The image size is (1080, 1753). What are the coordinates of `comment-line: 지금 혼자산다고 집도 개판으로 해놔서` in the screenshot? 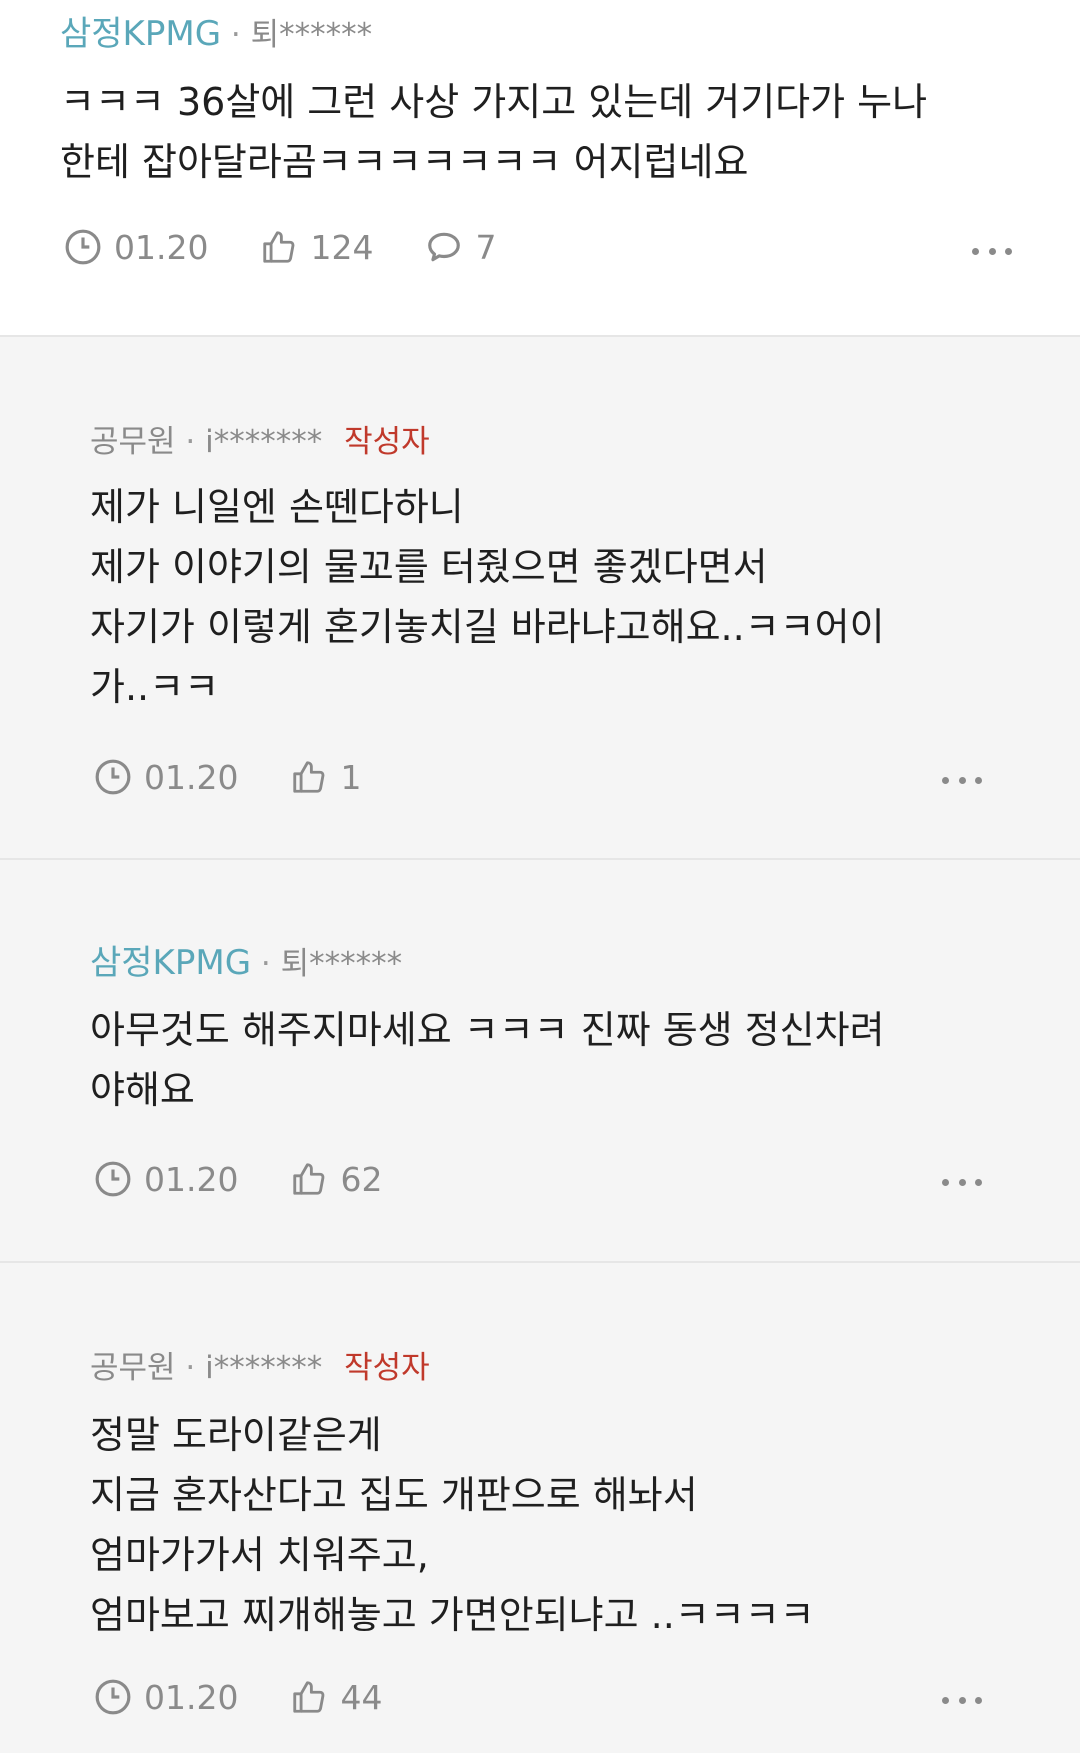 It's located at (394, 1495).